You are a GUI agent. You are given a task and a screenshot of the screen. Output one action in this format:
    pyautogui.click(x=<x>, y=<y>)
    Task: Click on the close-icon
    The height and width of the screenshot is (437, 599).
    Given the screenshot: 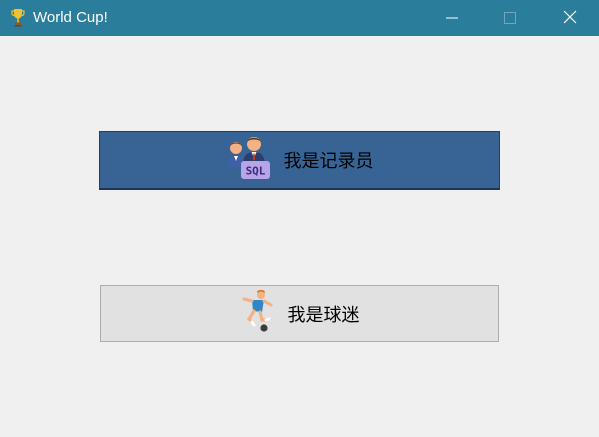 What is the action you would take?
    pyautogui.click(x=570, y=18)
    